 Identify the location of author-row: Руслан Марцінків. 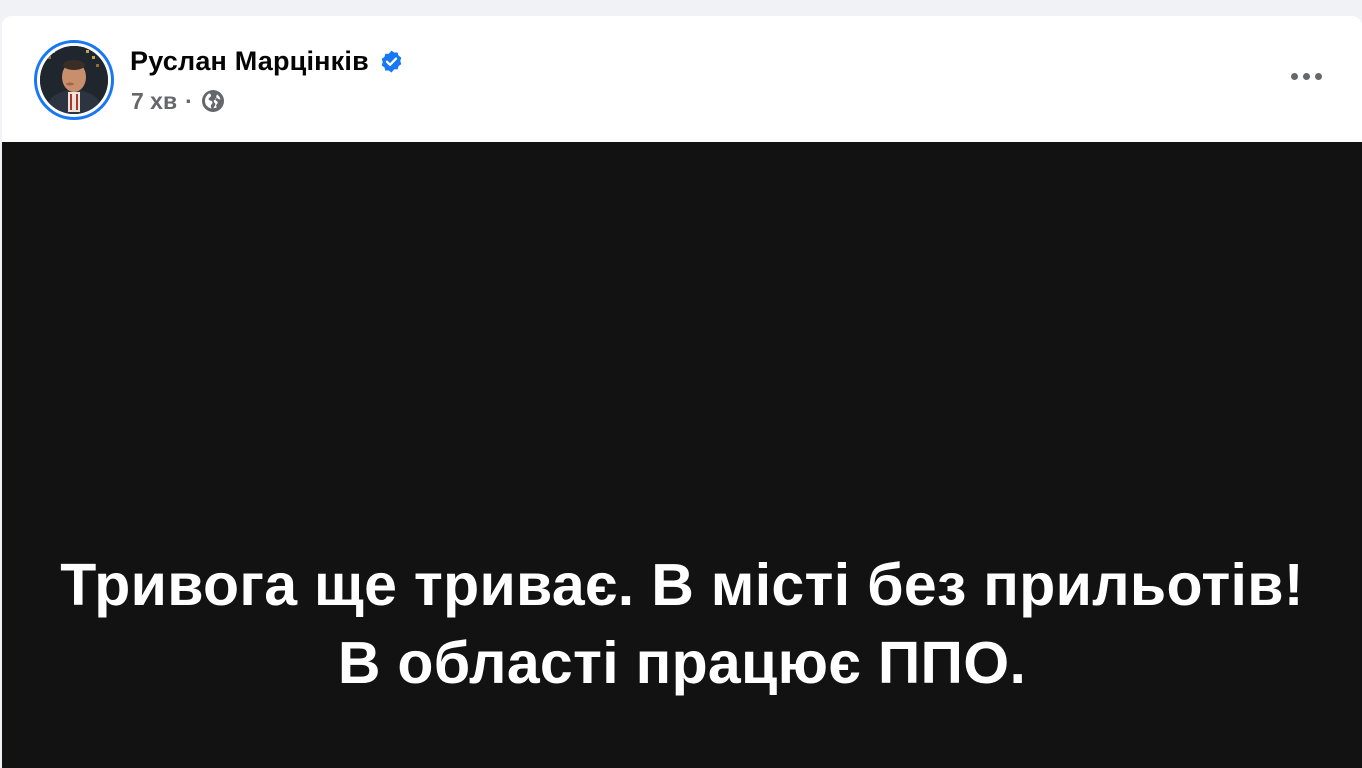
(267, 61).